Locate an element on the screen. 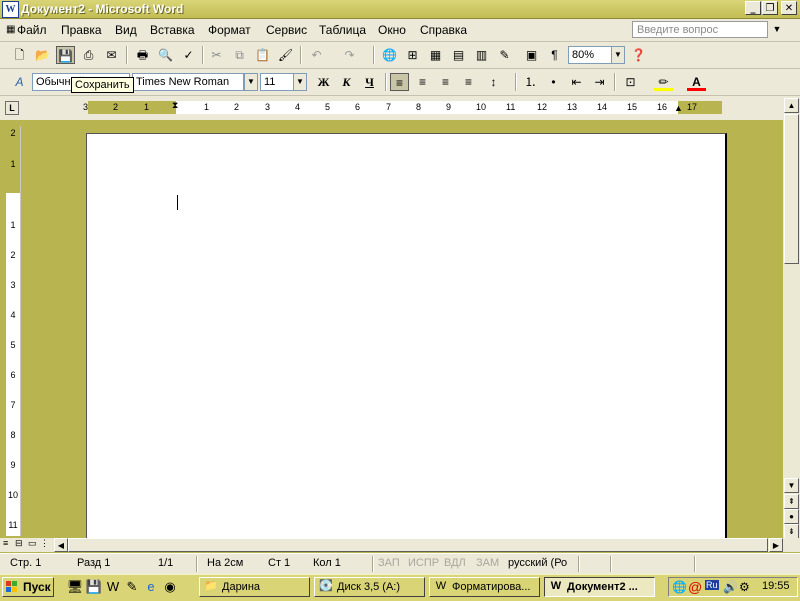 This screenshot has width=800, height=601. menu-help: Справка is located at coordinates (443, 30).